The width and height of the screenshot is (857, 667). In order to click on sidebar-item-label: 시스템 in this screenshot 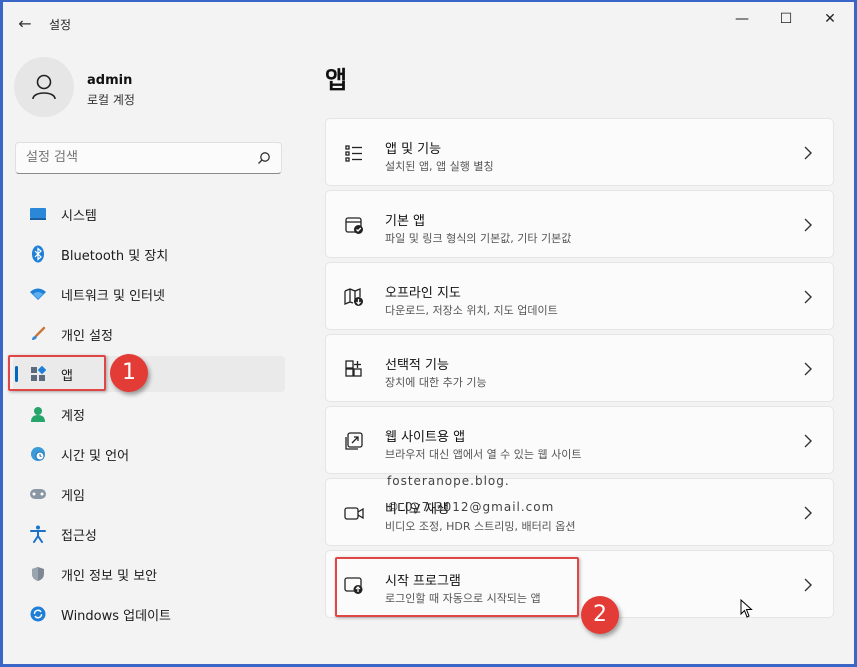, I will do `click(79, 216)`.